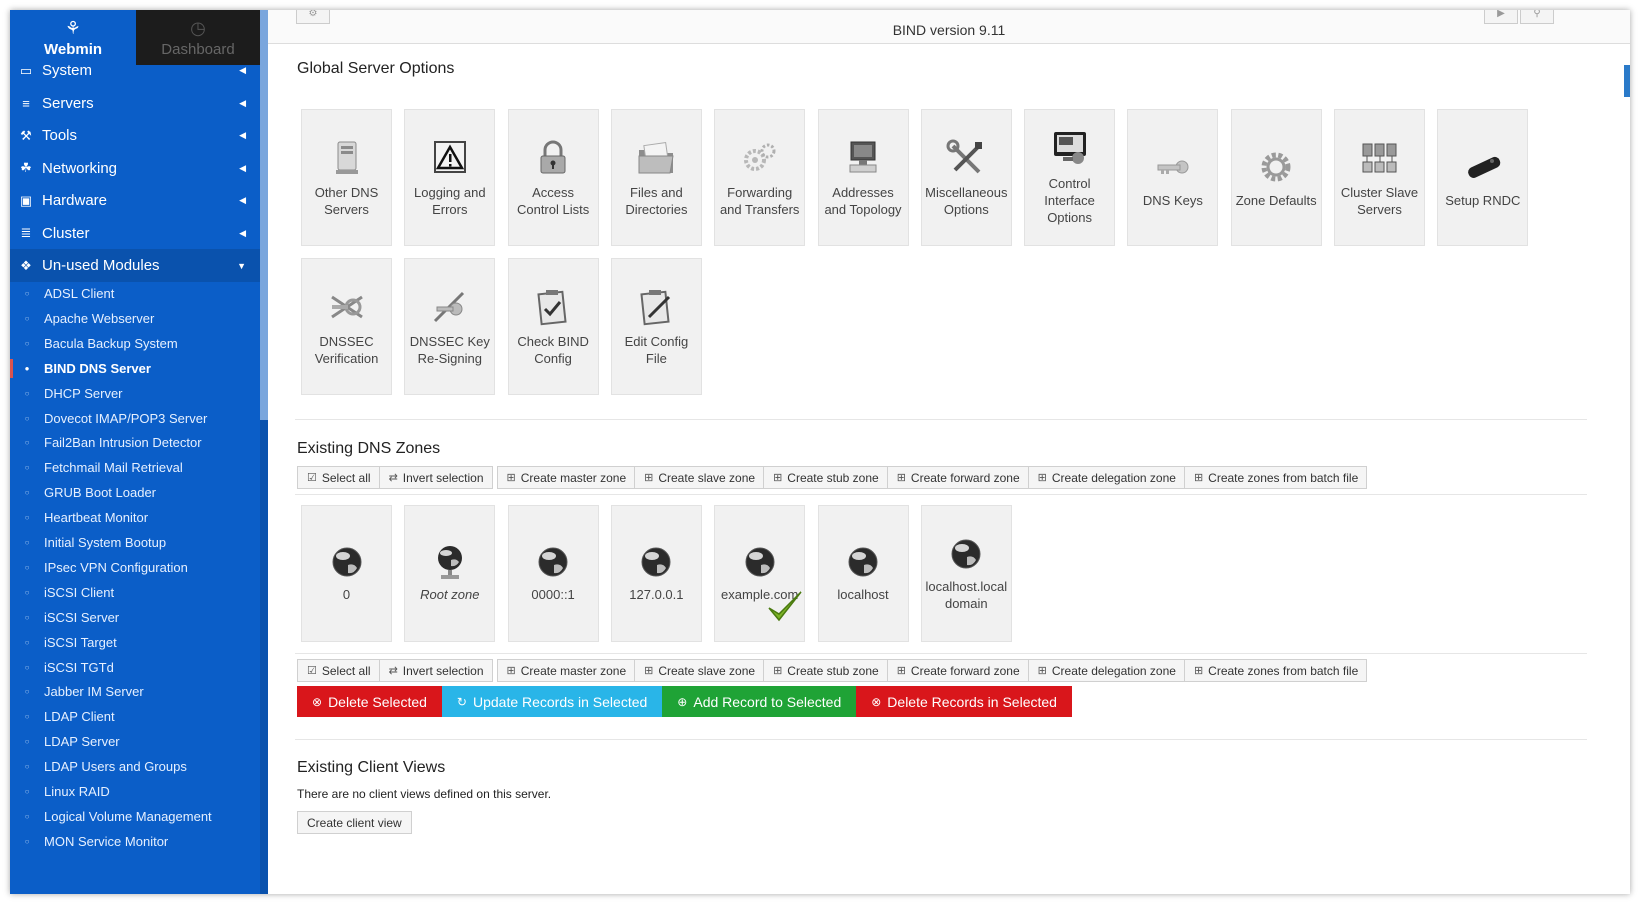  What do you see at coordinates (656, 573) in the screenshot?
I see `zone-tile: 127.0.0.1` at bounding box center [656, 573].